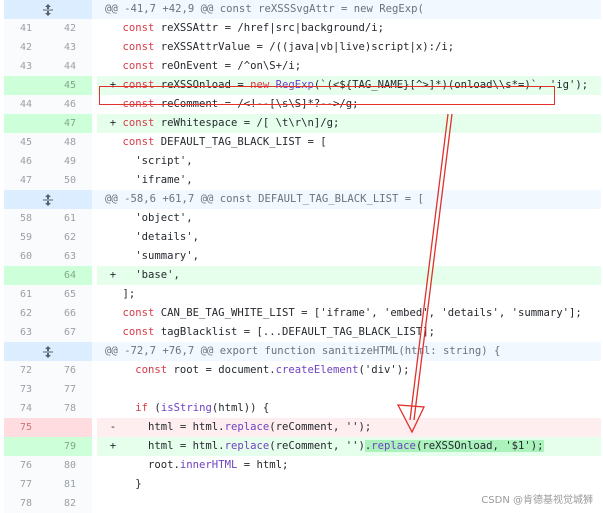  What do you see at coordinates (70, 237) in the screenshot?
I see `new-line-number: 62` at bounding box center [70, 237].